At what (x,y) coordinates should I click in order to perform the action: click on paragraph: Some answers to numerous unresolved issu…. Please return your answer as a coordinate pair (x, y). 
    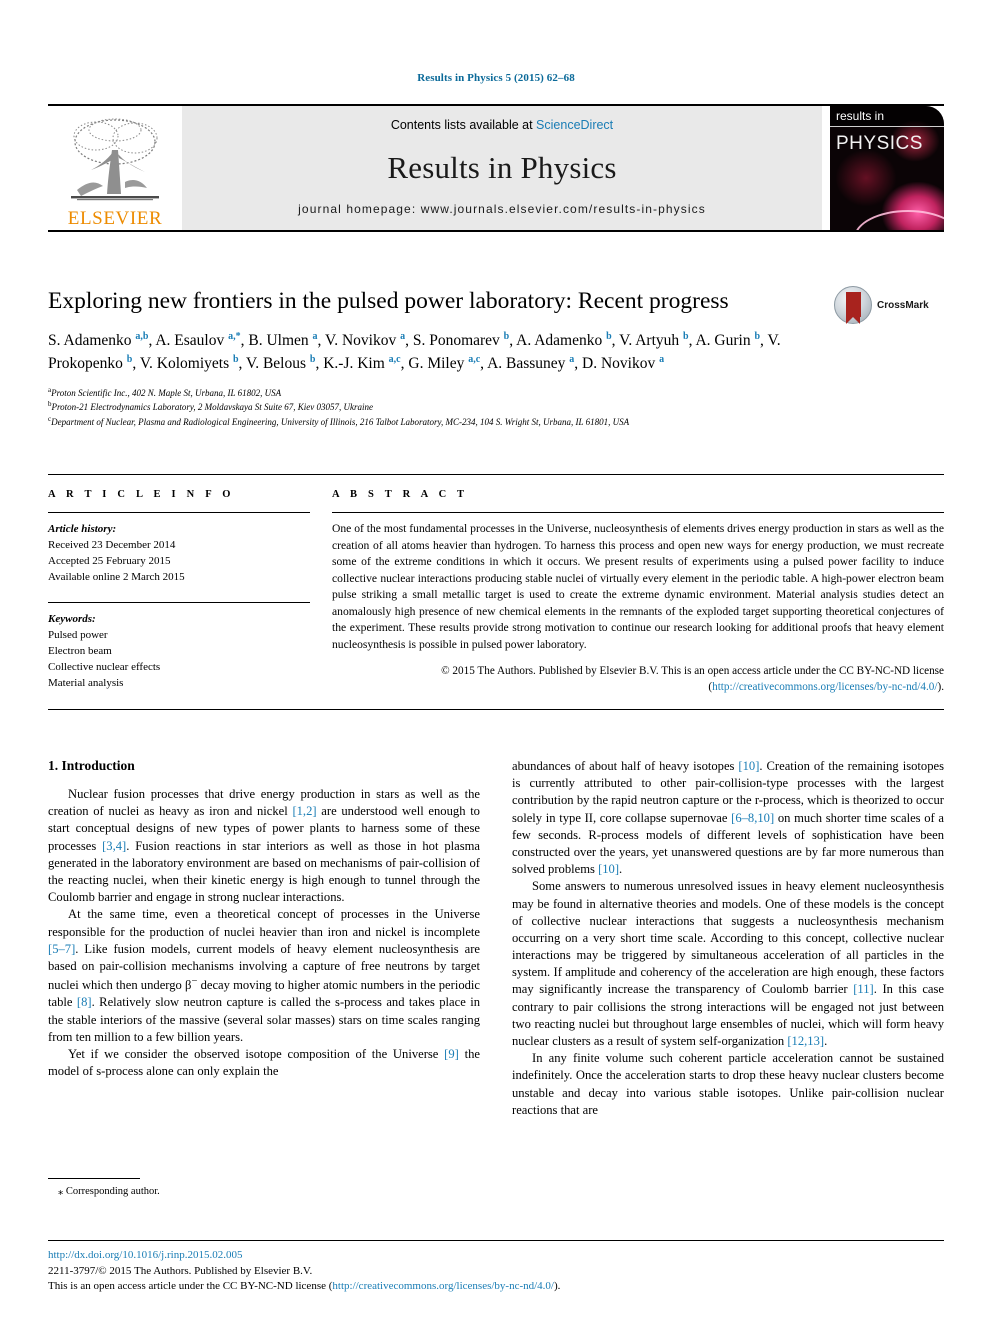
    Looking at the image, I should click on (728, 963).